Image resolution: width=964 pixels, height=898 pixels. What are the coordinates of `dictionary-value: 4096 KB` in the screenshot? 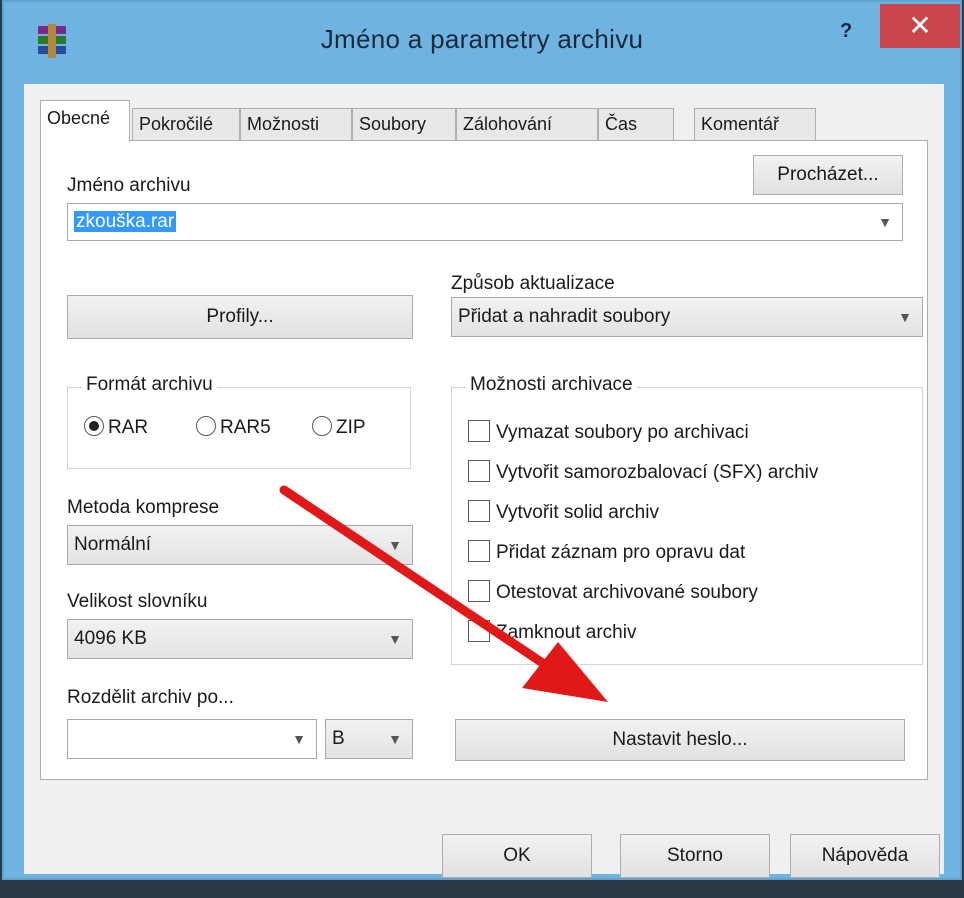 It's located at (110, 638).